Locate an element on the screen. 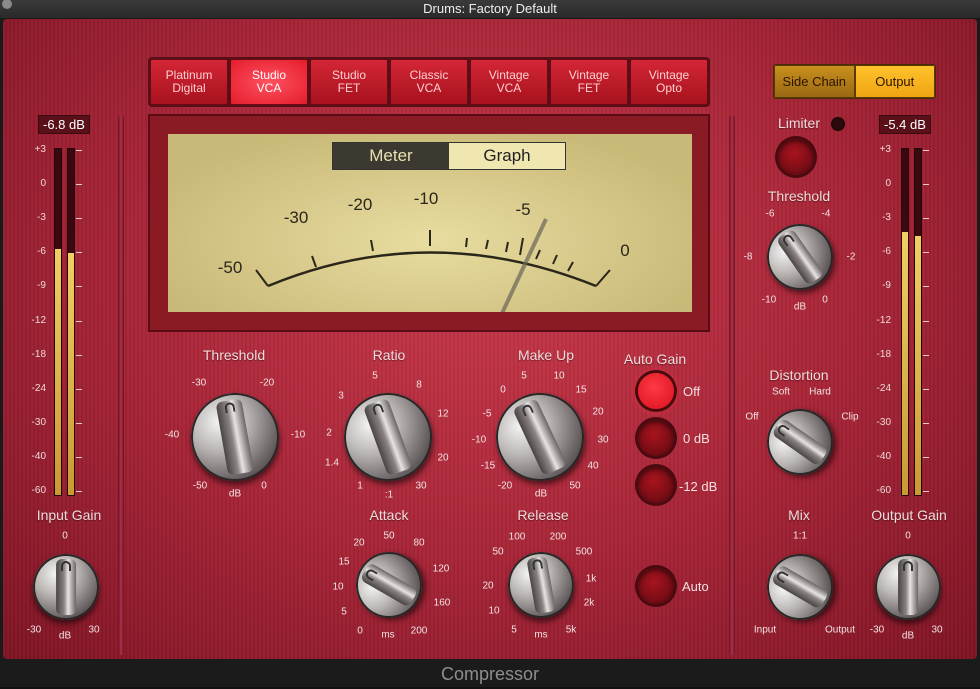 The height and width of the screenshot is (689, 980). threshold-label: Threshold is located at coordinates (234, 355).